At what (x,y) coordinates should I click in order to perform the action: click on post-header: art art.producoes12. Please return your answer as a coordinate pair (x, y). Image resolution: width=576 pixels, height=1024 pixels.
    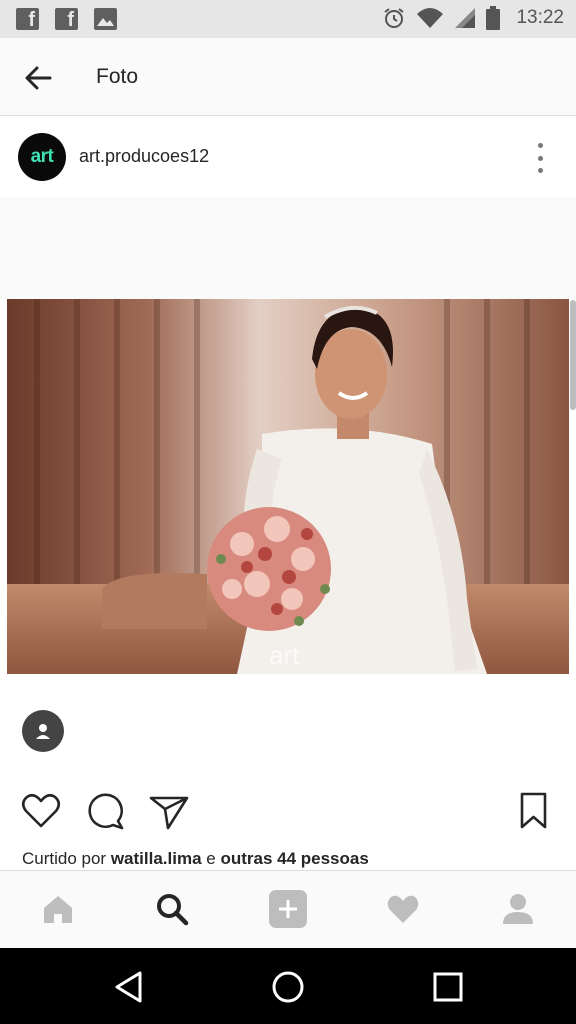
    Looking at the image, I should click on (288, 157).